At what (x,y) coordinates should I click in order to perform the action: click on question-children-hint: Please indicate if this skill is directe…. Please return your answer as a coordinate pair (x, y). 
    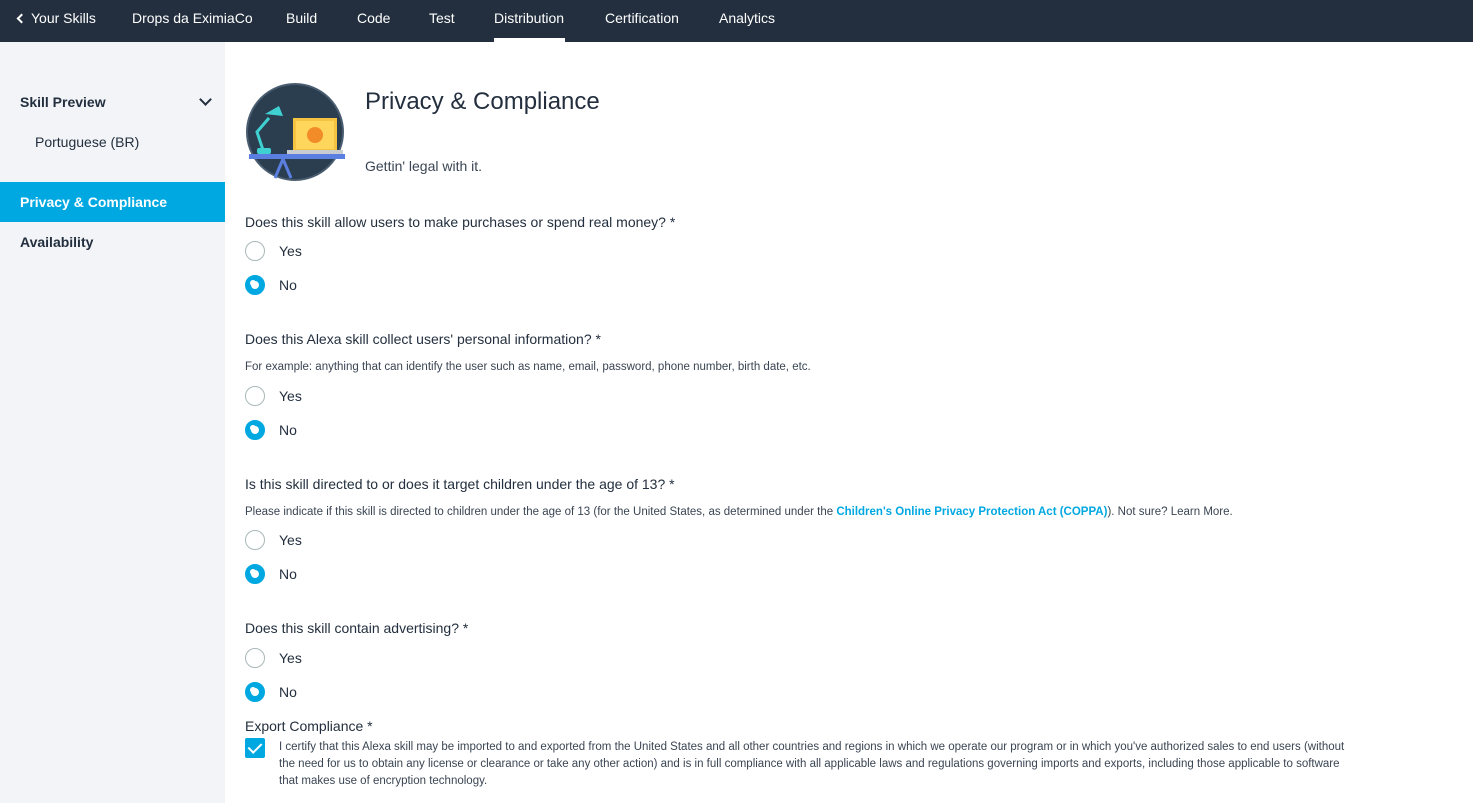
    Looking at the image, I should click on (739, 512).